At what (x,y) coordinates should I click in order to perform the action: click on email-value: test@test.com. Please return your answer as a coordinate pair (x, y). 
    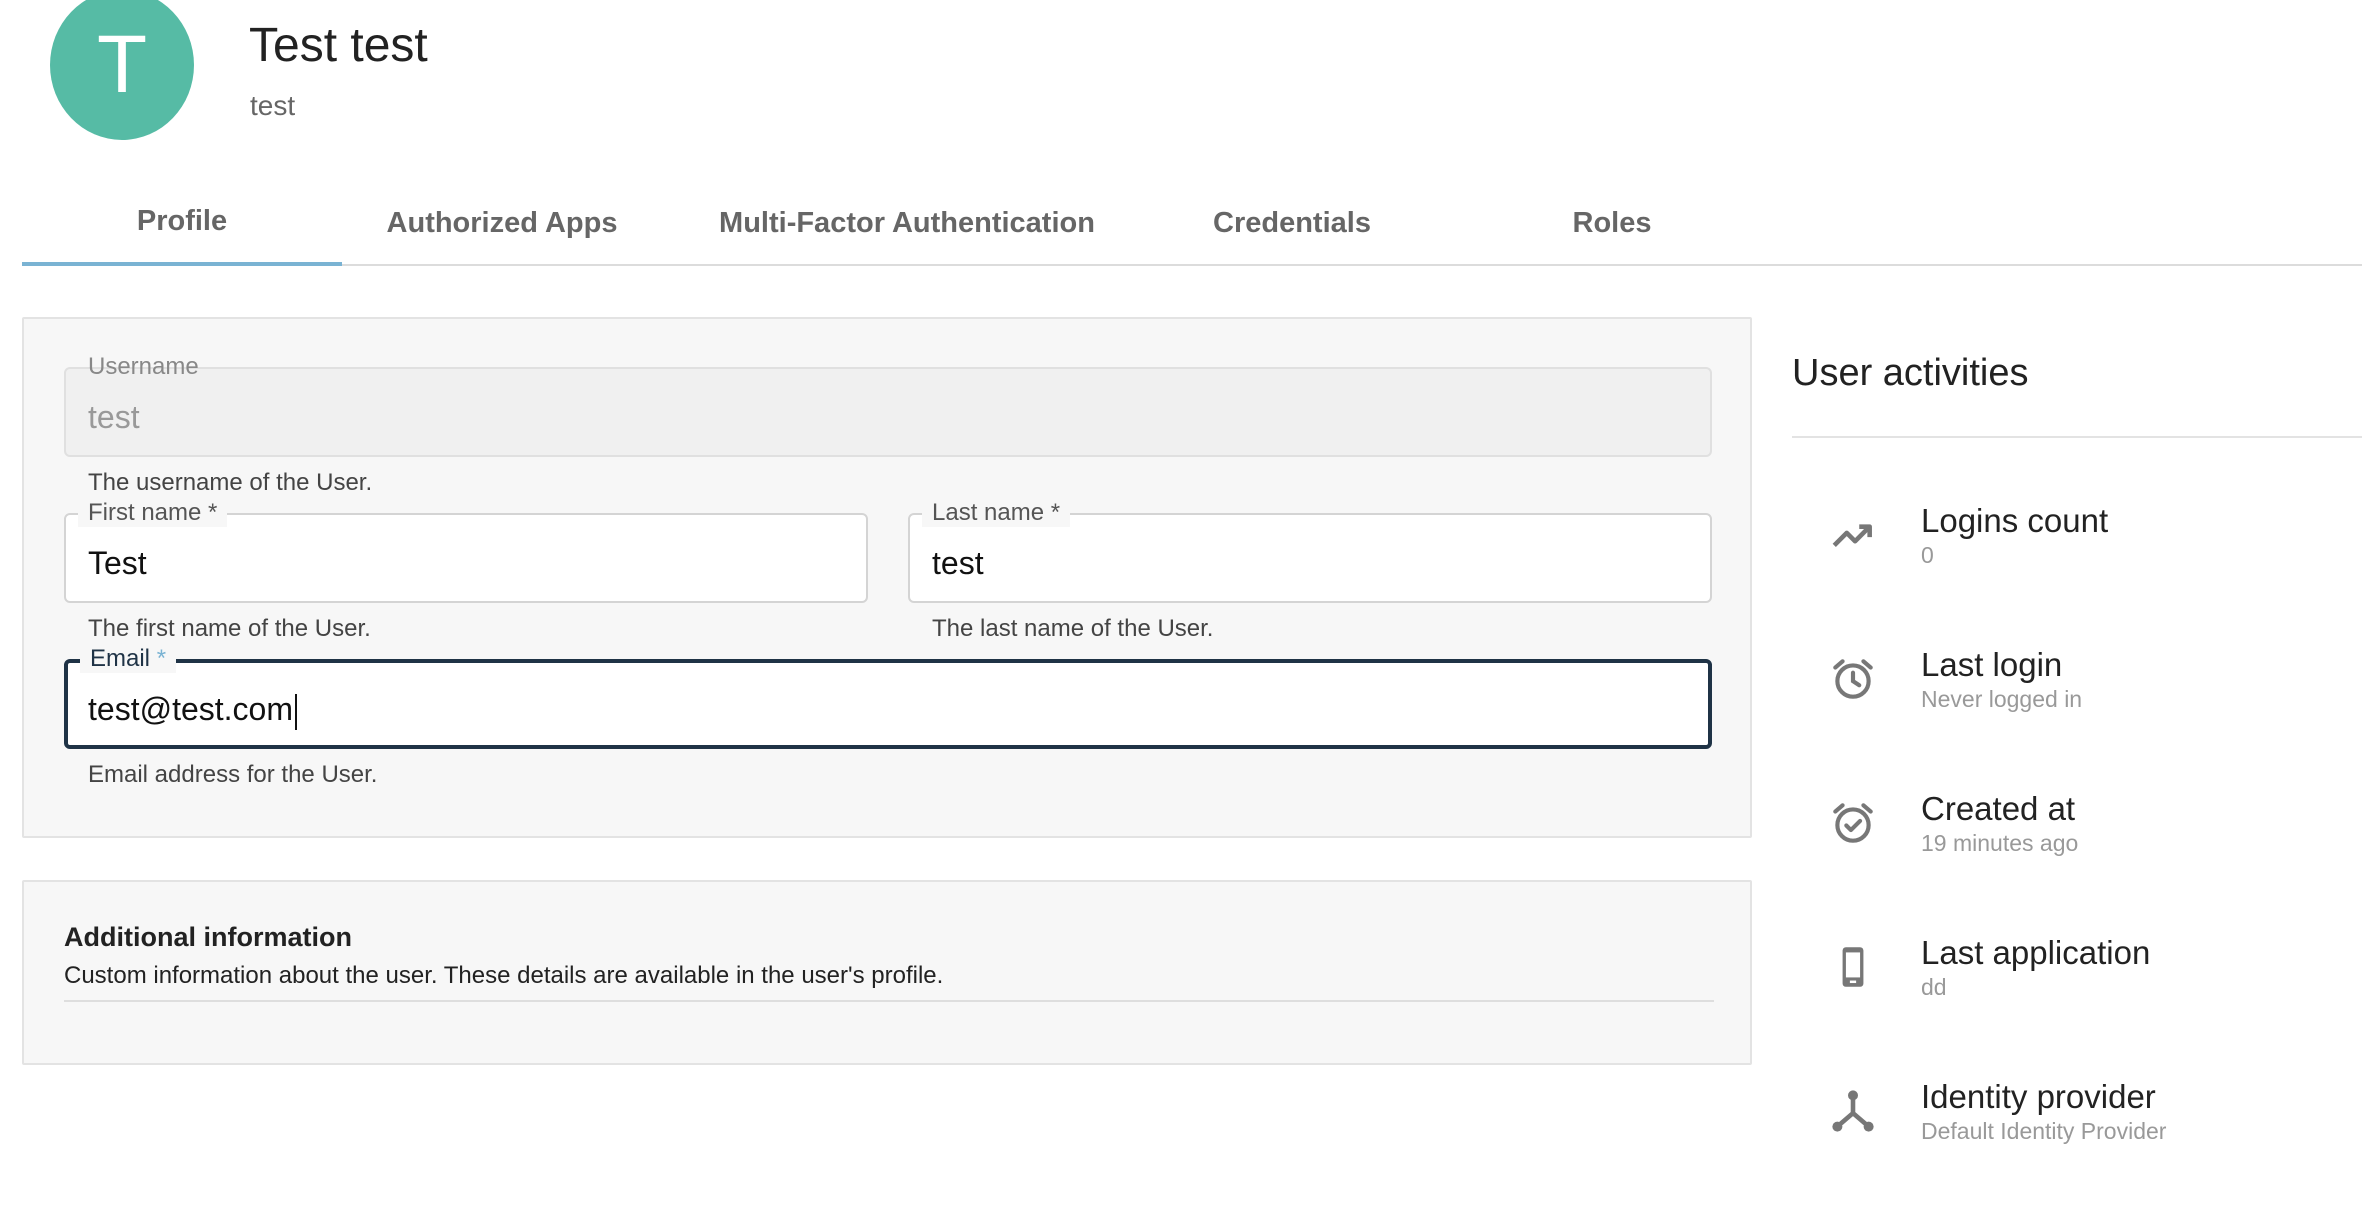
    Looking at the image, I should click on (190, 709).